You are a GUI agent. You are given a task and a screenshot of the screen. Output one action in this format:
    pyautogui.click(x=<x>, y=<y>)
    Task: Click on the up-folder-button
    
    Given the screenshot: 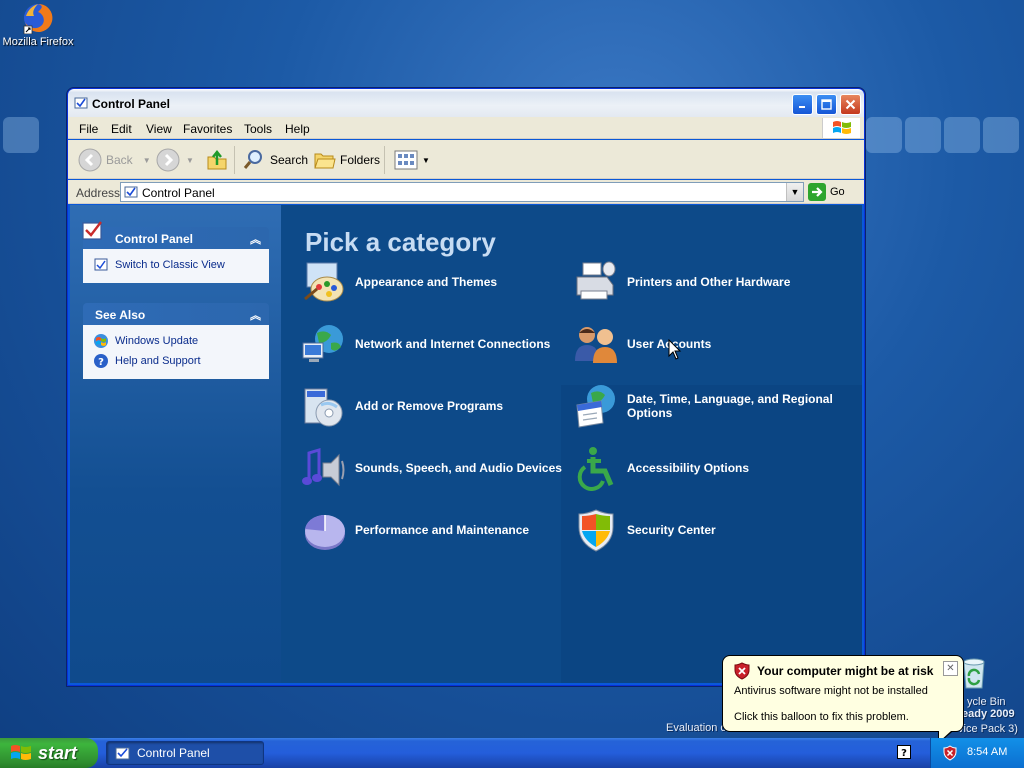 What is the action you would take?
    pyautogui.click(x=217, y=160)
    